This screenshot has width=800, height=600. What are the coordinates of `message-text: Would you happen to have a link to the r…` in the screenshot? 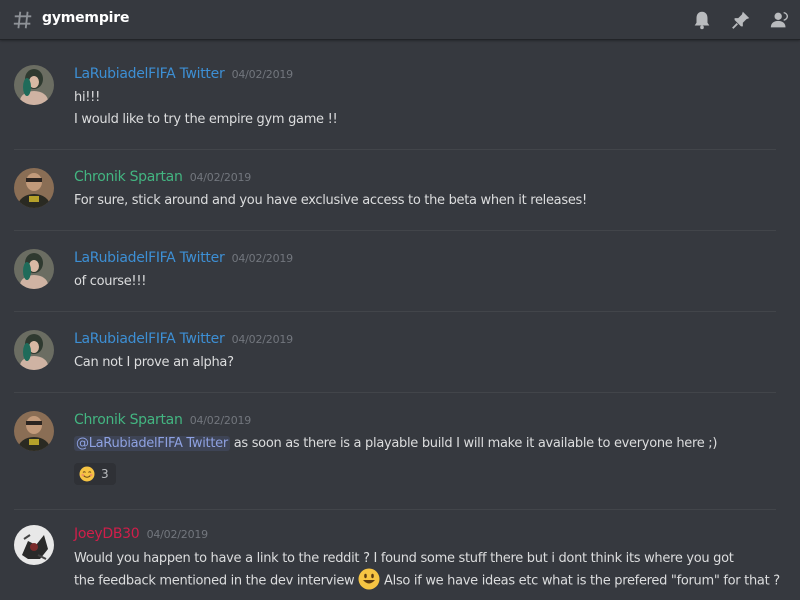 It's located at (404, 558).